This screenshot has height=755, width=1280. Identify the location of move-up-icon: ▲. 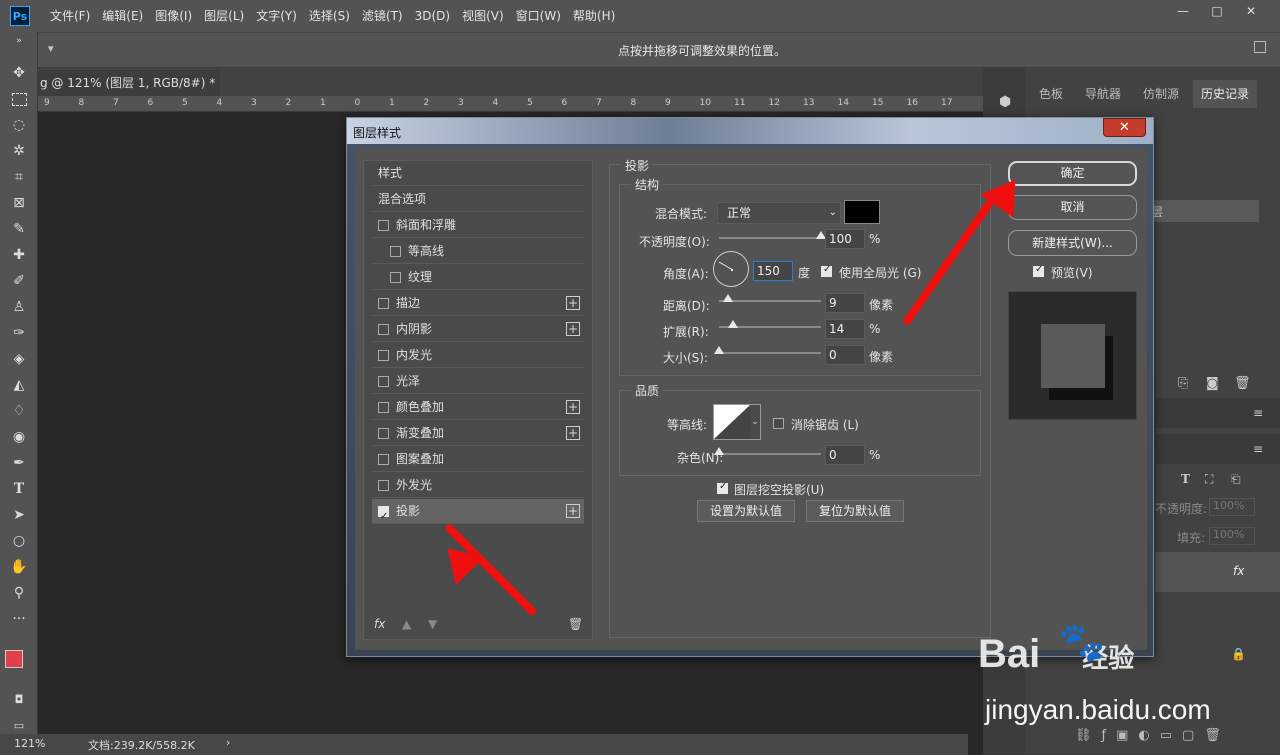
(406, 624).